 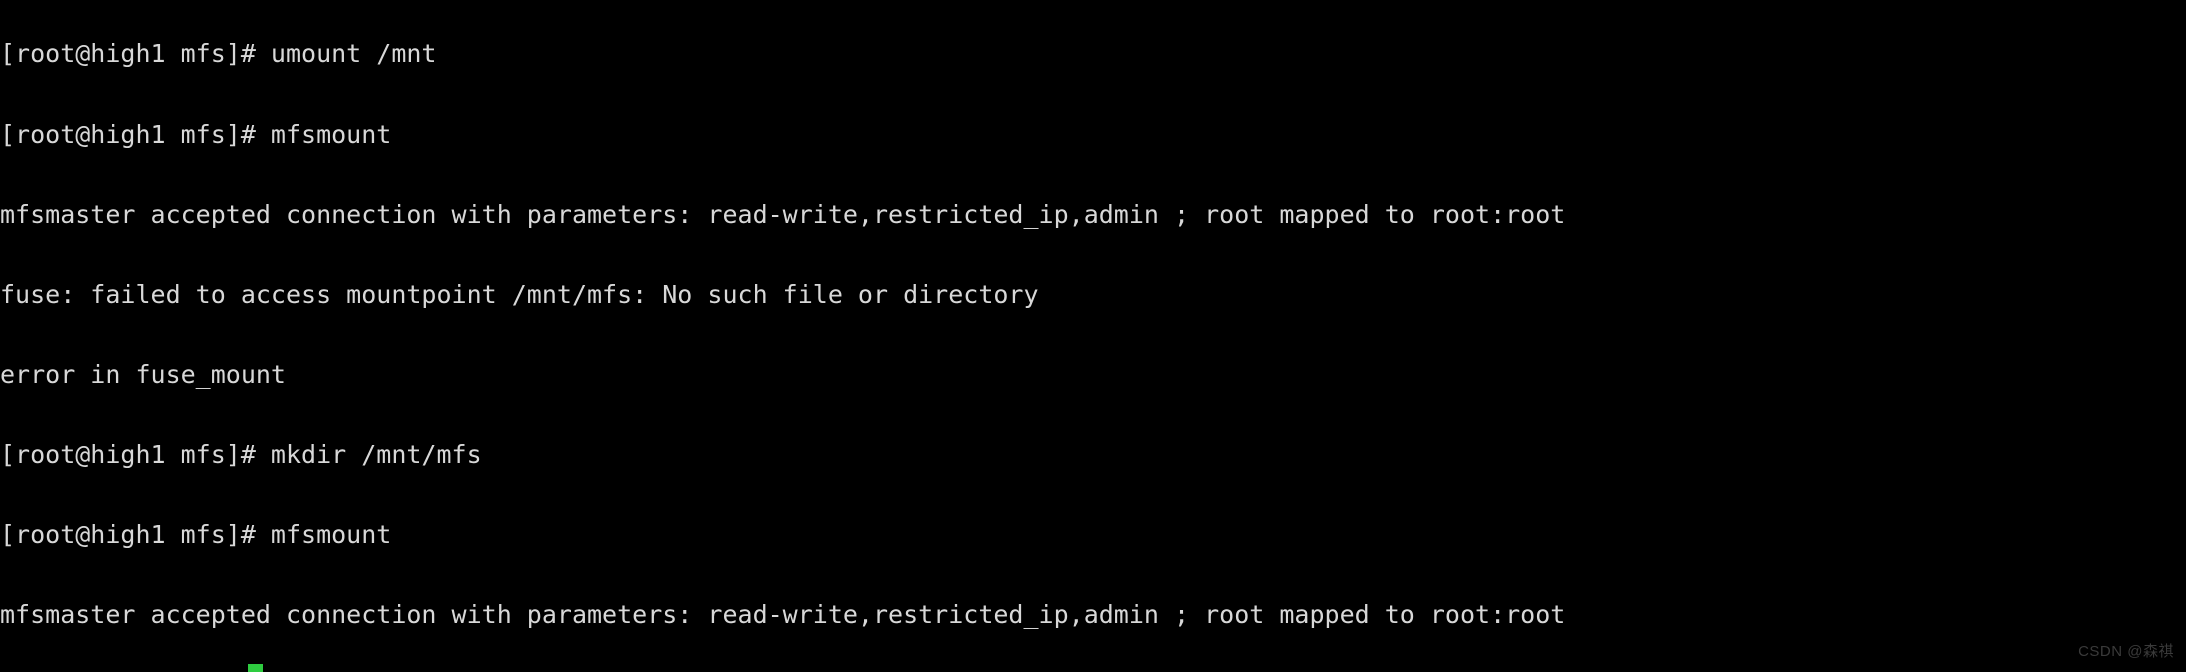 I want to click on terminal-cursor, so click(x=255, y=668).